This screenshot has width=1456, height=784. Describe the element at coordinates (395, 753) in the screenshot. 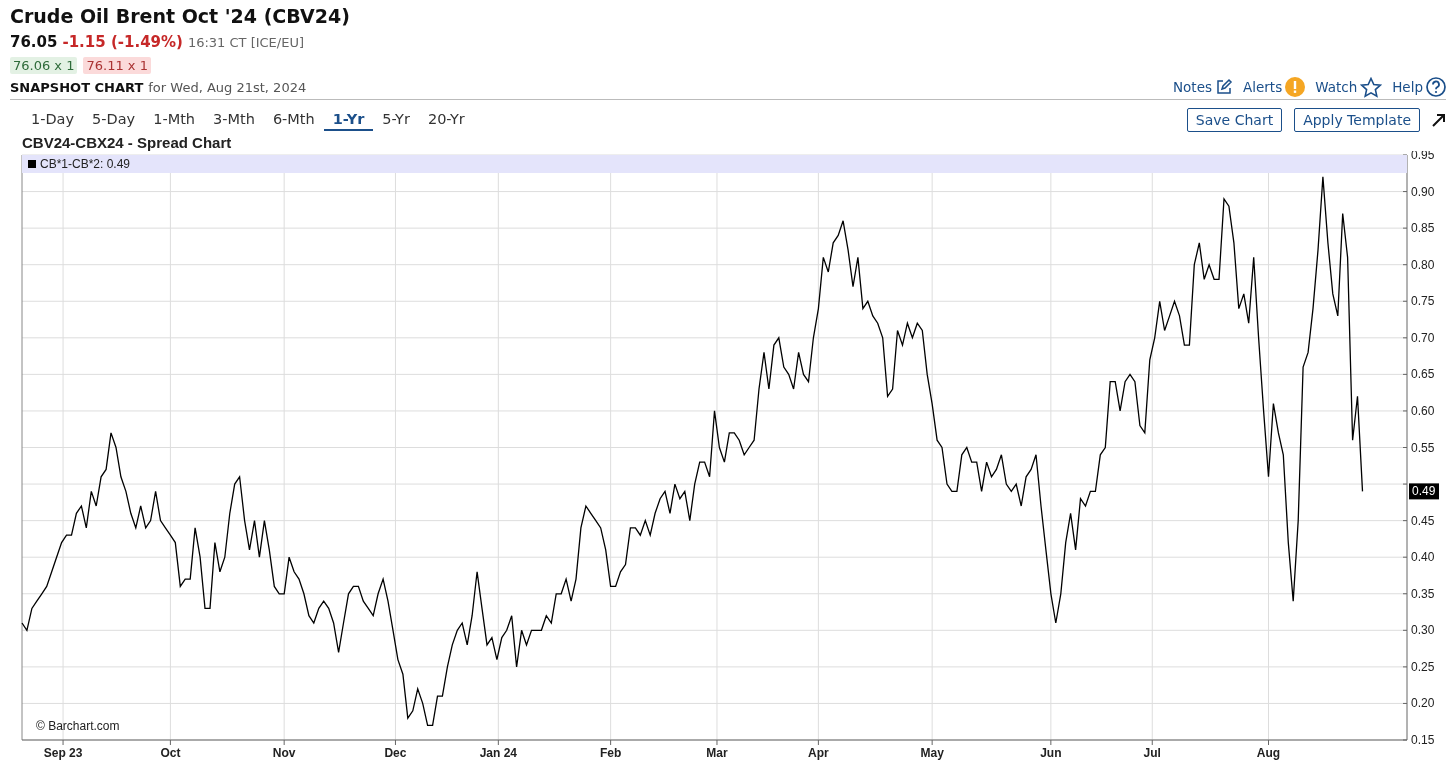

I see `x-tick-label: Dec` at that location.